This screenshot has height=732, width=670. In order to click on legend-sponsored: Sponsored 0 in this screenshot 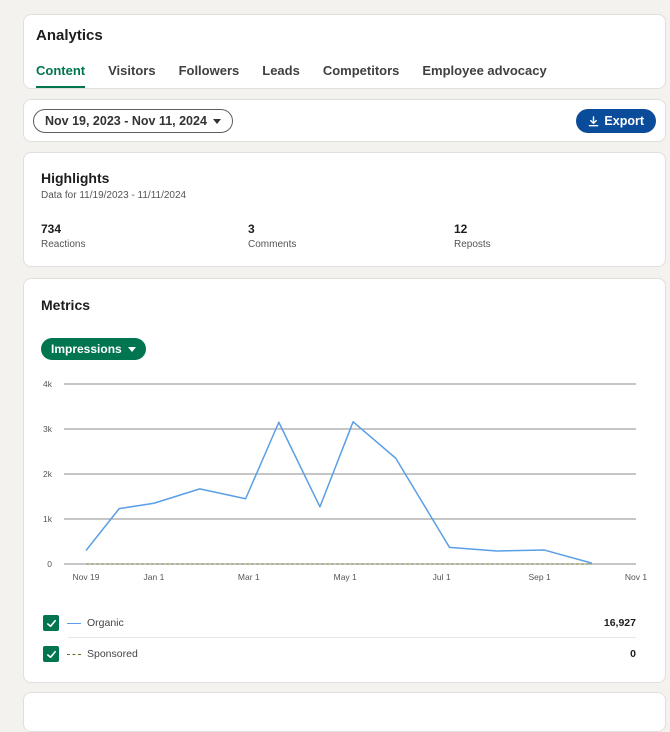, I will do `click(339, 654)`.